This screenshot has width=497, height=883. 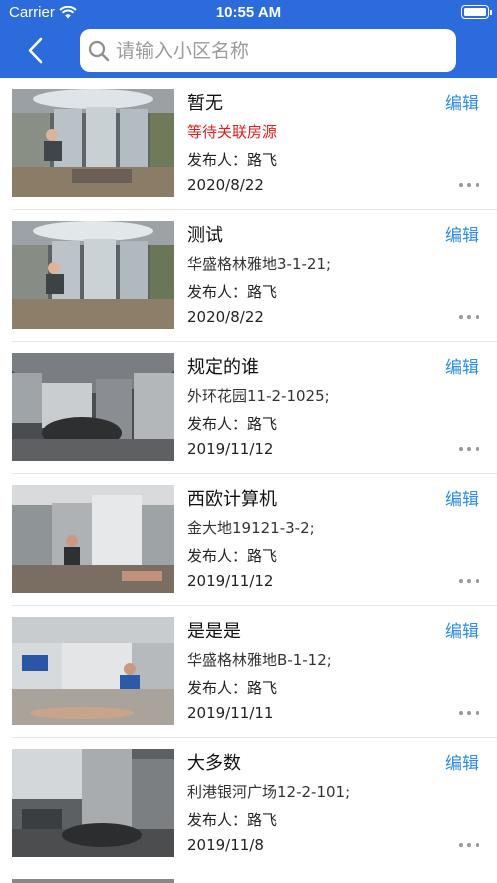 What do you see at coordinates (254, 672) in the screenshot?
I see `list-item: 是是是 编辑 华盛格林雅地B-1-12; 发布人：路飞 2019/11/11` at bounding box center [254, 672].